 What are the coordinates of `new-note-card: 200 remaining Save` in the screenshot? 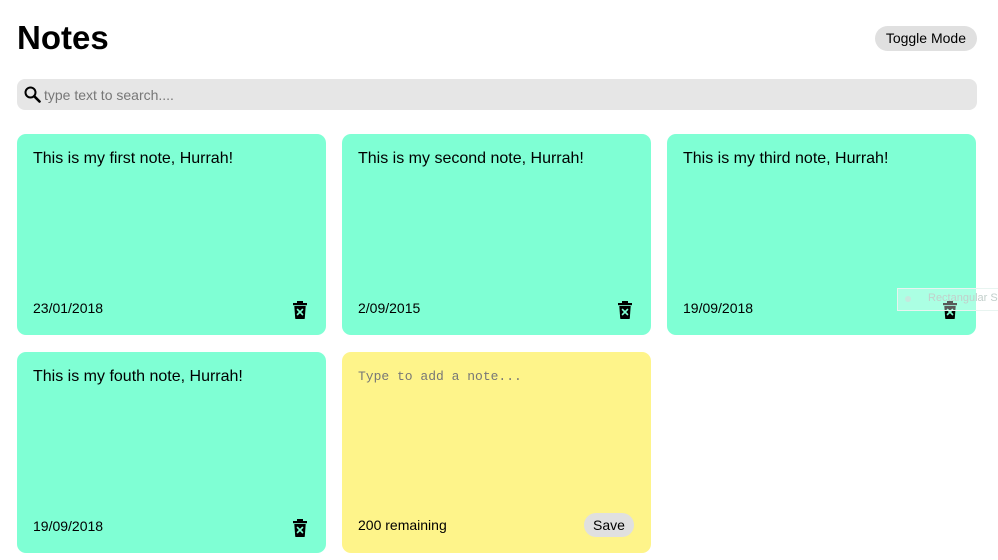 It's located at (496, 452).